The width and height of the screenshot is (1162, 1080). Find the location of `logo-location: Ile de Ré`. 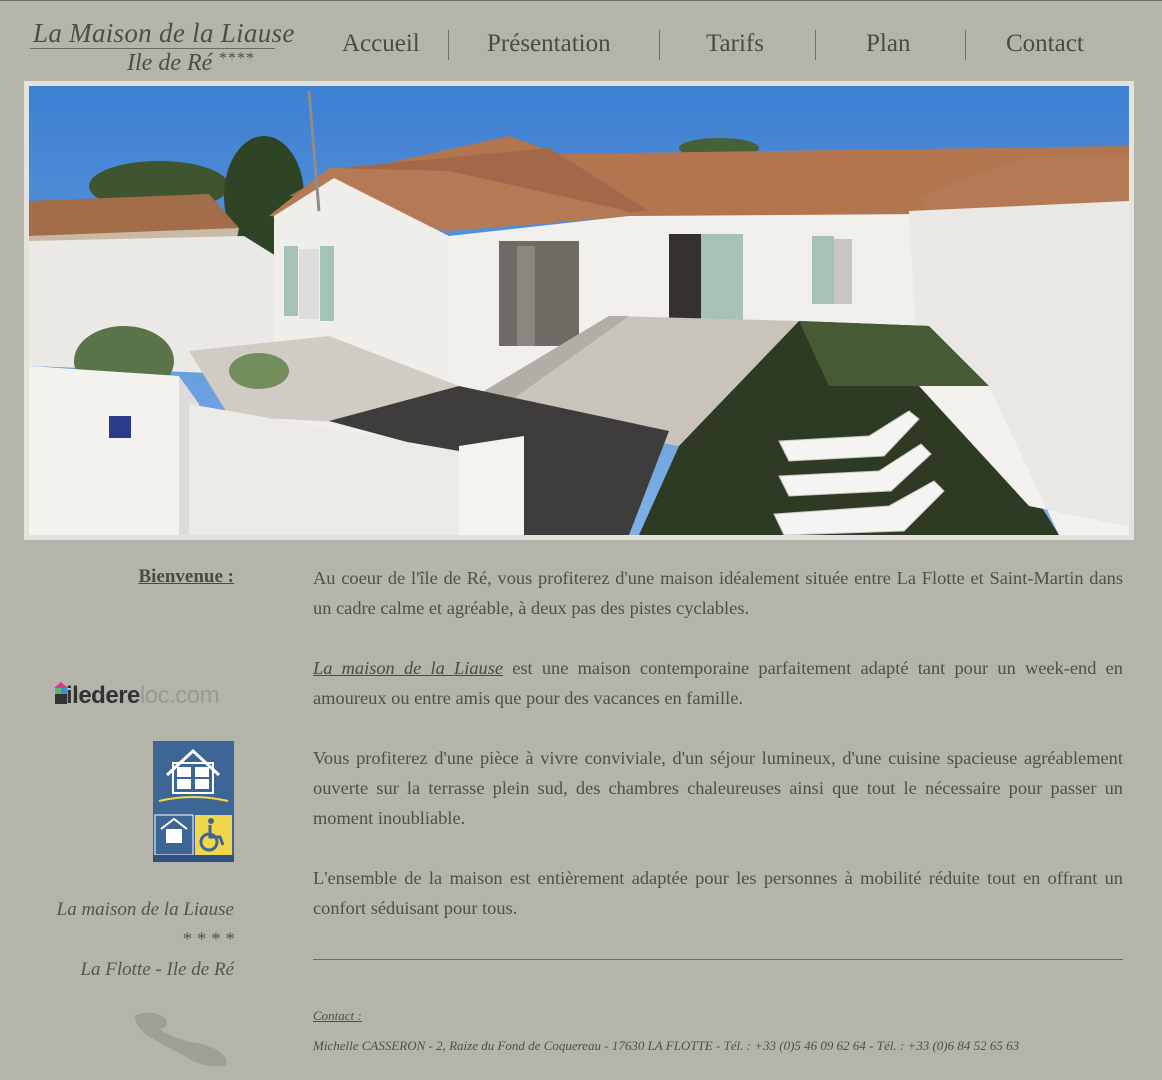

logo-location: Ile de Ré is located at coordinates (170, 63).